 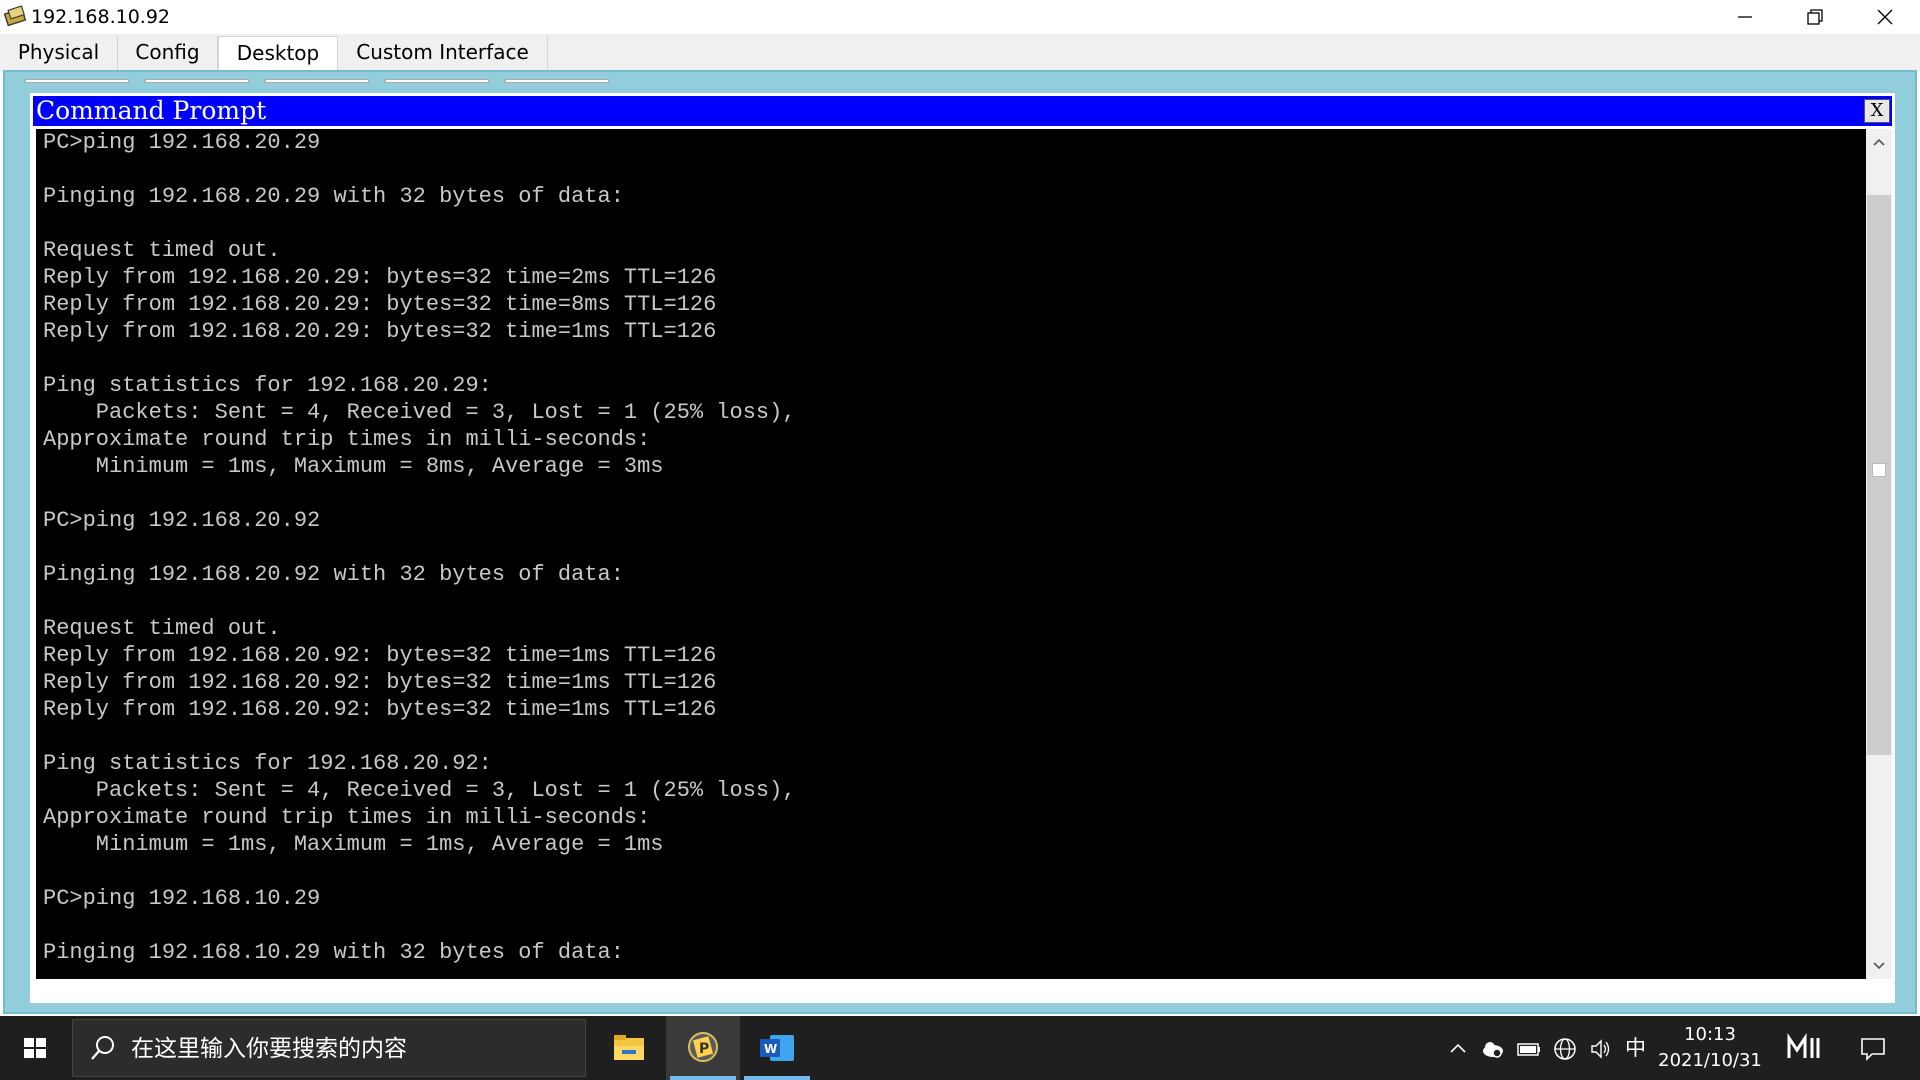 I want to click on device-tabs: Physical Config Desktop Custom Interface, so click(x=960, y=52).